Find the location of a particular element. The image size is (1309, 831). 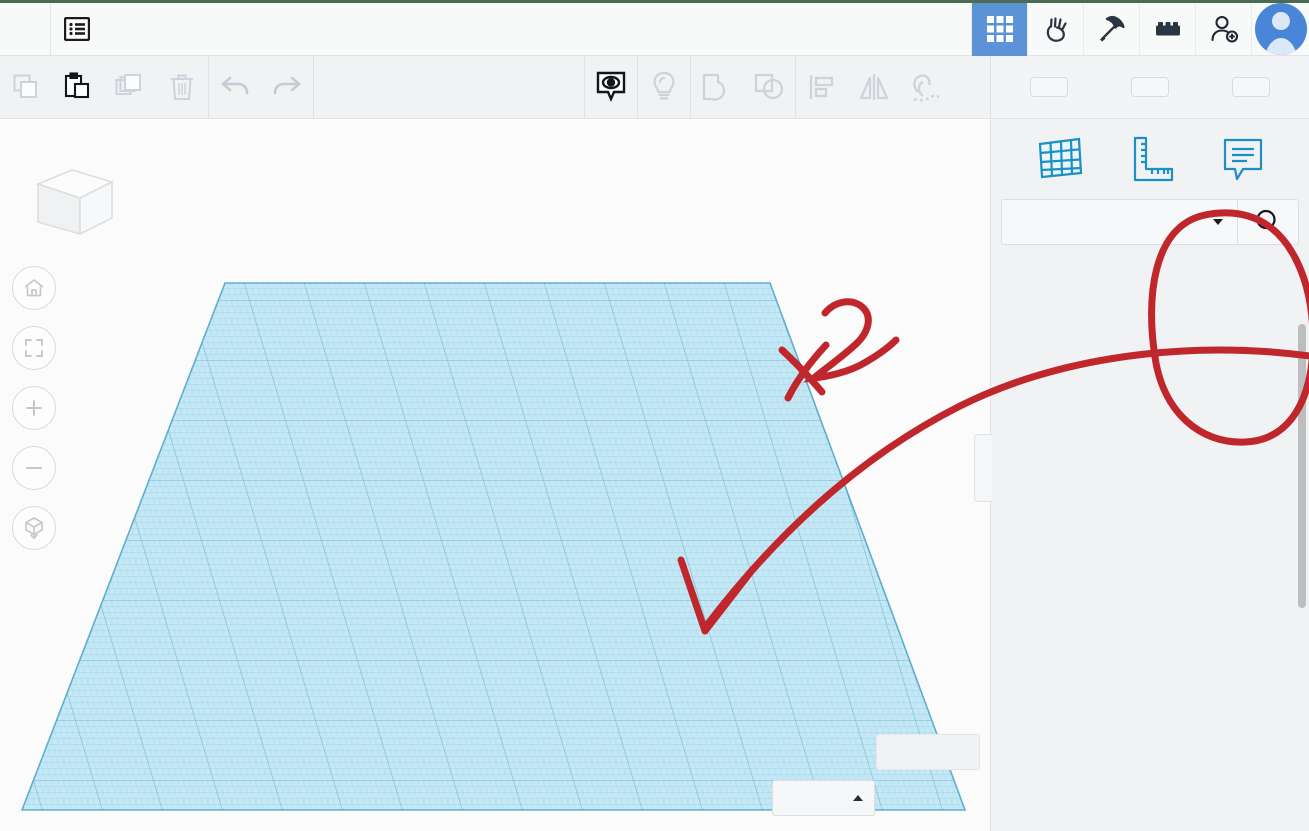

codeblocks-icon is located at coordinates (1055, 29).